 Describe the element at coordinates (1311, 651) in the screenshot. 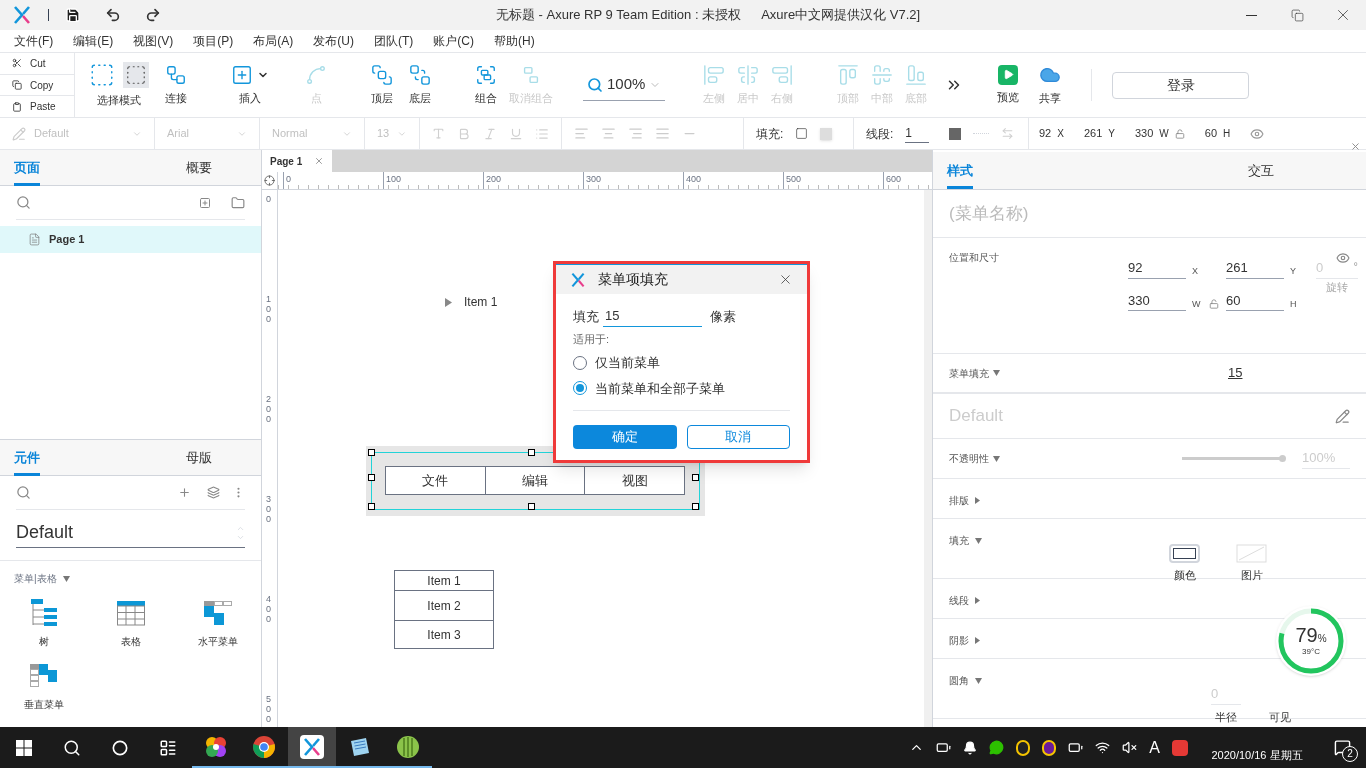

I see `temperature-value: 39°C` at that location.